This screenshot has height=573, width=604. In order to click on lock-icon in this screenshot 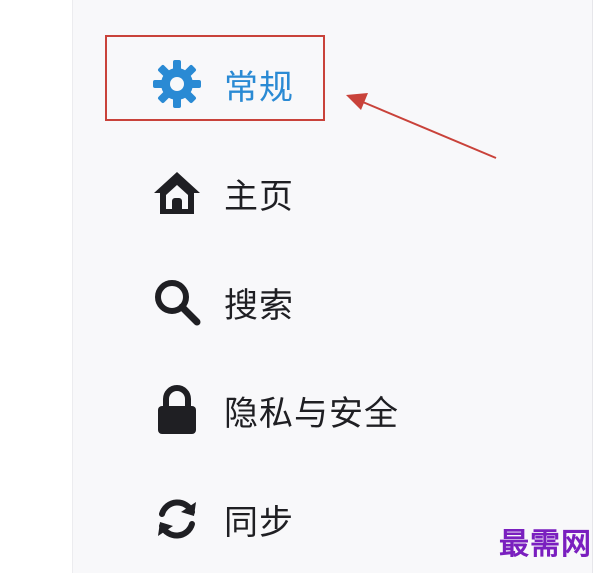, I will do `click(177, 410)`.